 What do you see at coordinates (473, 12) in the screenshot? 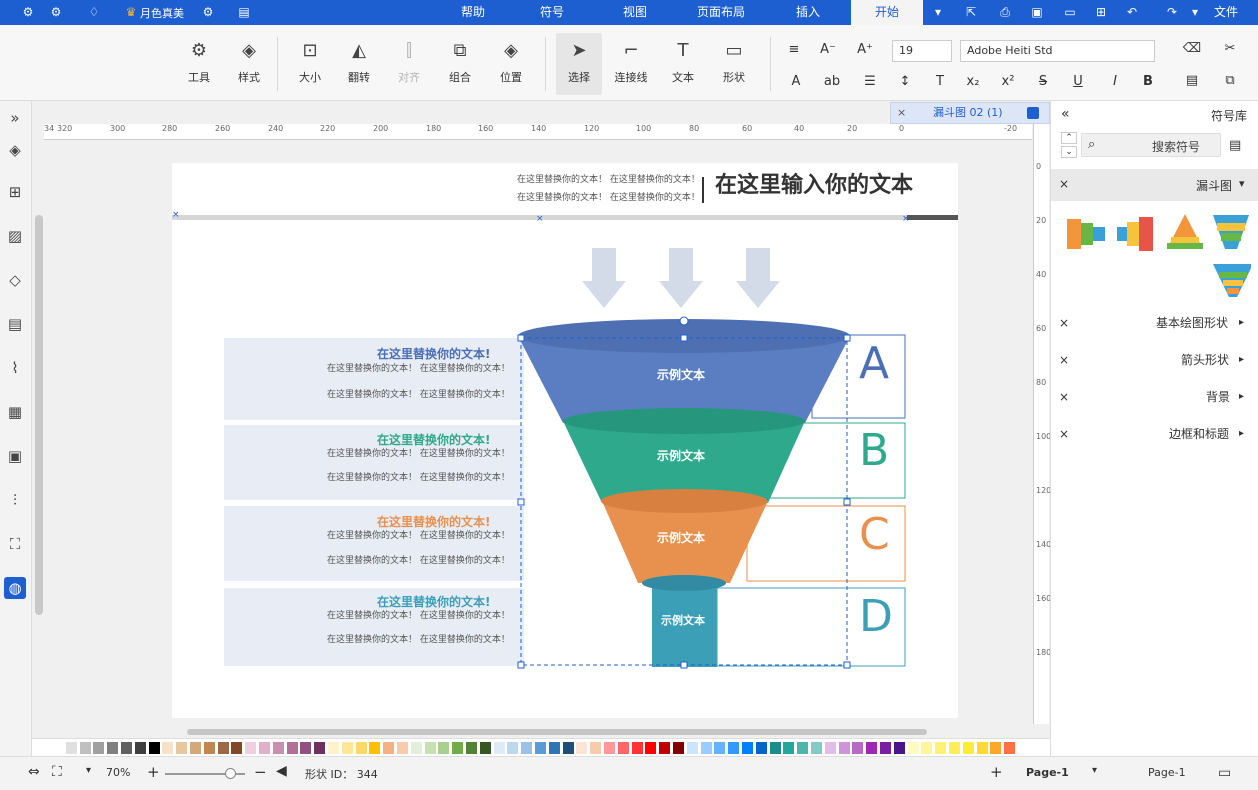
I see `menu-help: 帮助` at bounding box center [473, 12].